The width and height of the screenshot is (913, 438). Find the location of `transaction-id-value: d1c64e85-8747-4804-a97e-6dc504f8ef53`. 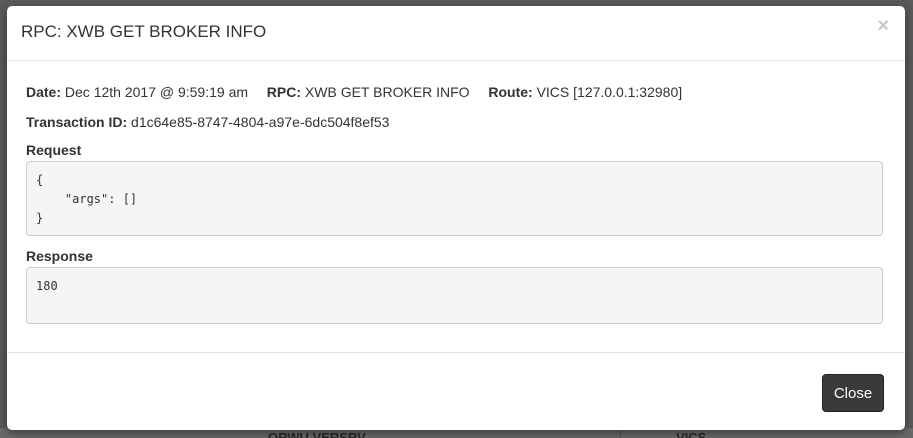

transaction-id-value: d1c64e85-8747-4804-a97e-6dc504f8ef53 is located at coordinates (260, 122).